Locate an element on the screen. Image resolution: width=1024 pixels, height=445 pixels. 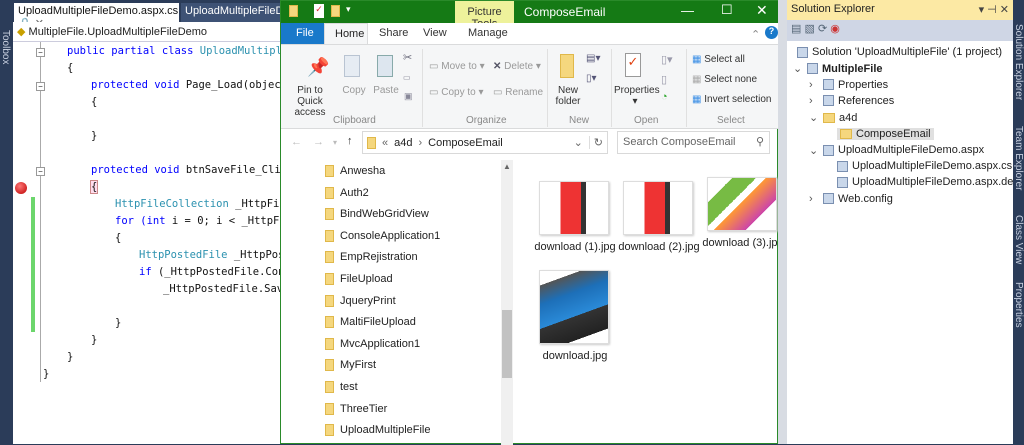
nav-item: BindWebGridView is located at coordinates (377, 214).